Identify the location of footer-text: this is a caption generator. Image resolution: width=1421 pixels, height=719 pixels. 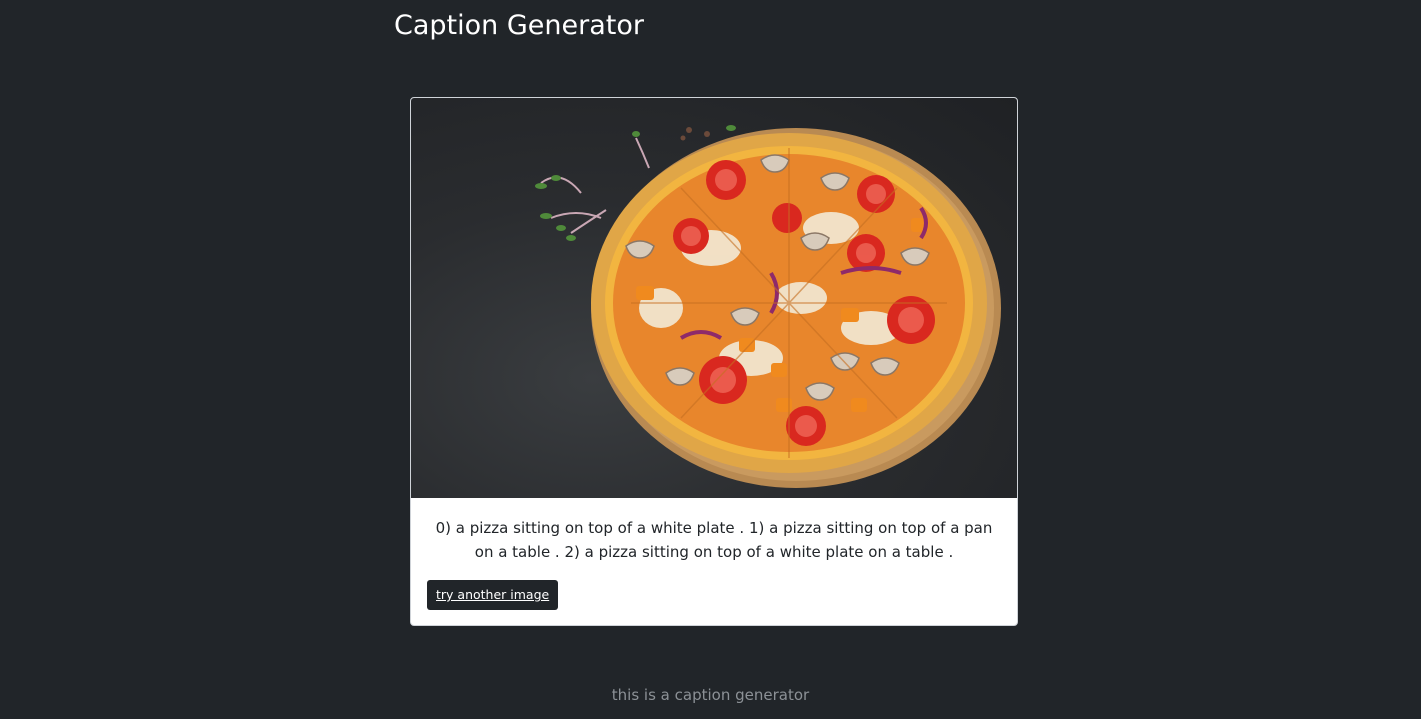
(710, 695).